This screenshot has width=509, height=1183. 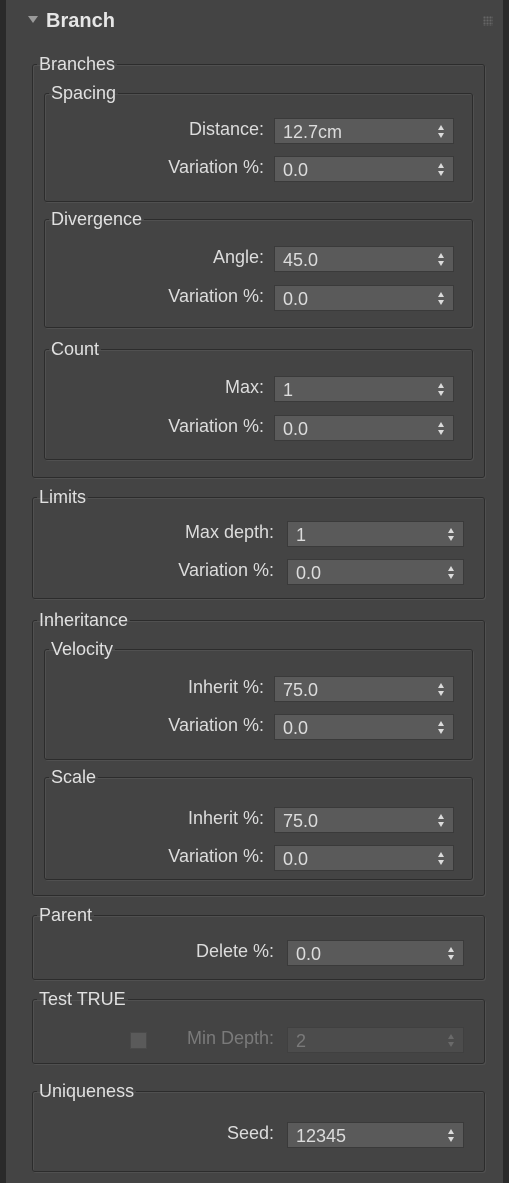 I want to click on delete-label: Delete %:, so click(x=234, y=951).